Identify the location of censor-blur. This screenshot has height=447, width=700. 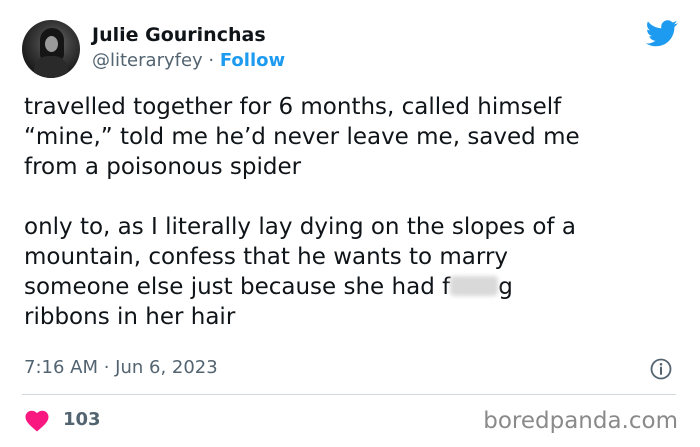
(474, 286).